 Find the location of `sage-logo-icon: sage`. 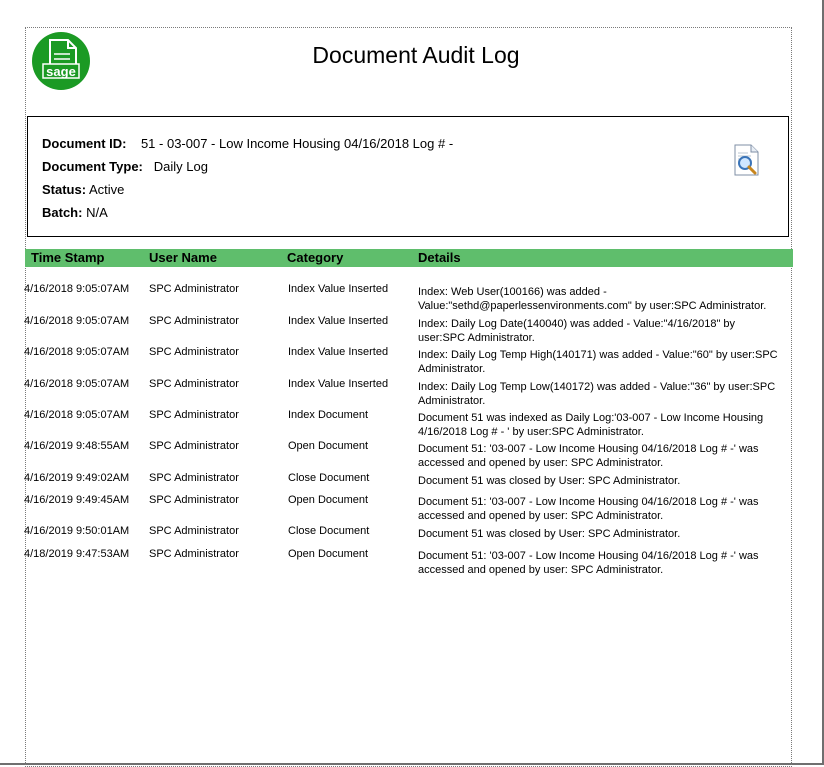

sage-logo-icon: sage is located at coordinates (61, 61).